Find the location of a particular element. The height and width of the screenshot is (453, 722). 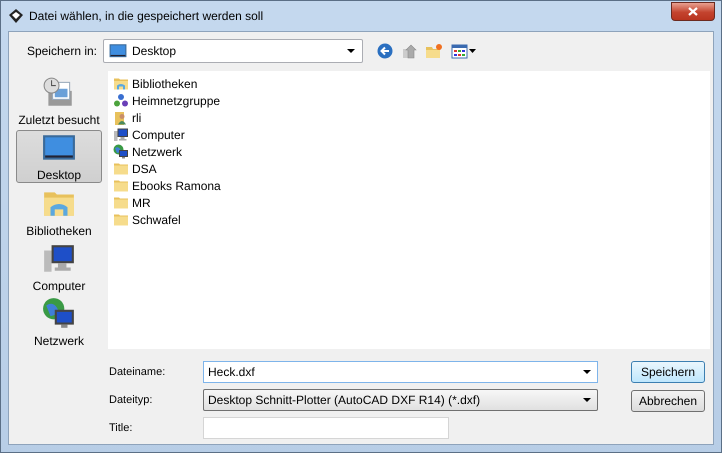

back-button is located at coordinates (385, 51).